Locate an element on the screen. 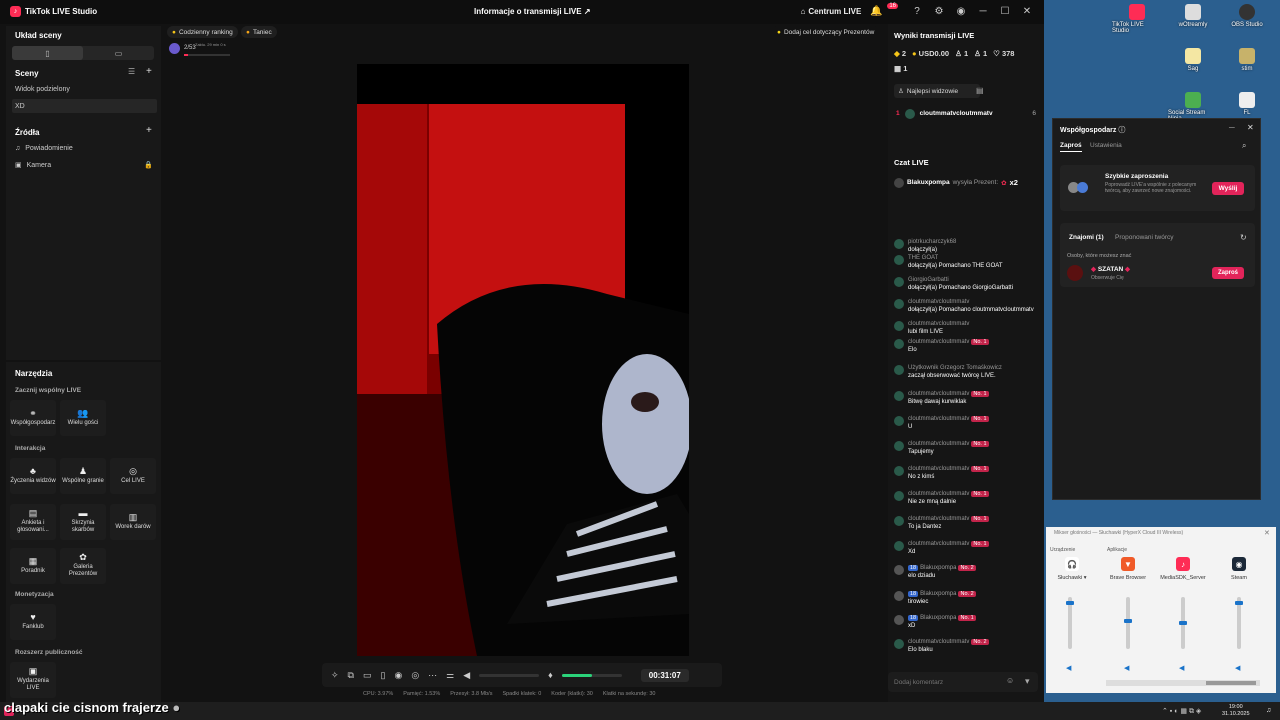  chat-message: cloutmmatvcloutmmatv No. 2 Elo blaku is located at coordinates (966, 646).